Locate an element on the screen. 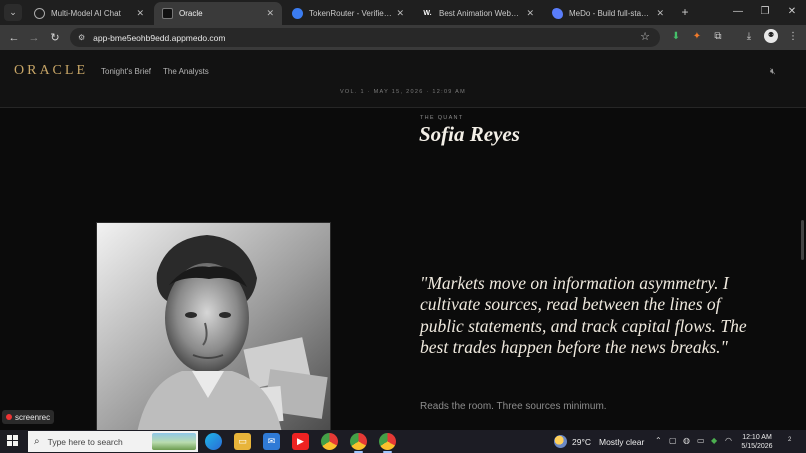  weather-condition: Mostly clear is located at coordinates (622, 441).